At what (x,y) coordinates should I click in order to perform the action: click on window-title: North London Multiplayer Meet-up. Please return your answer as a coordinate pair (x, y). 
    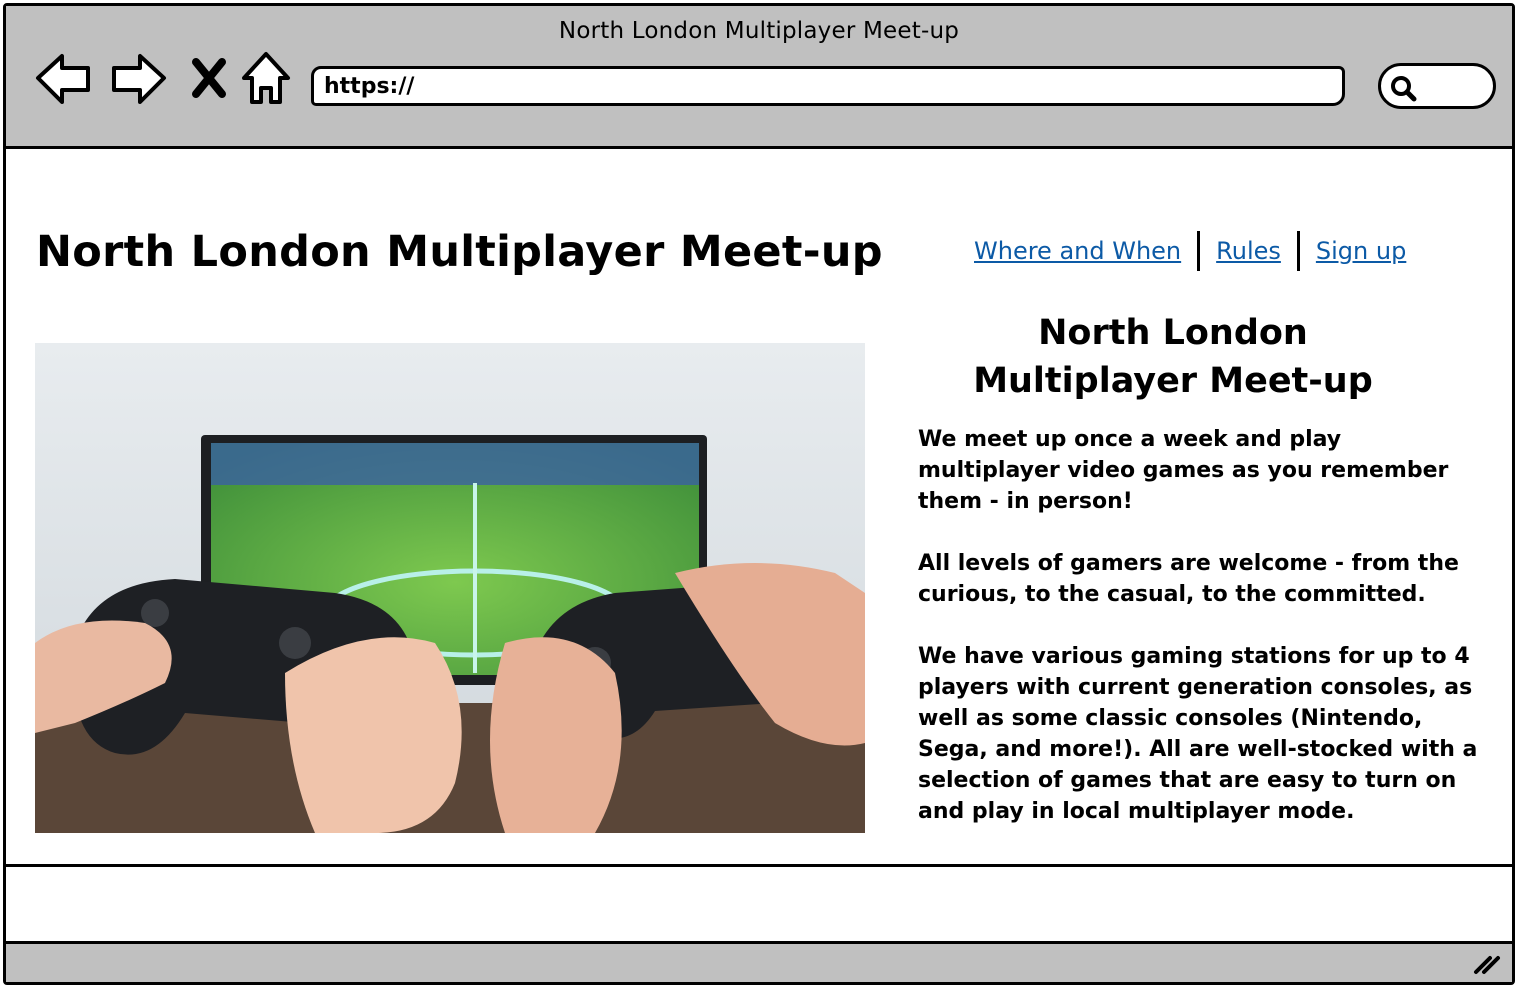
    Looking at the image, I should click on (759, 31).